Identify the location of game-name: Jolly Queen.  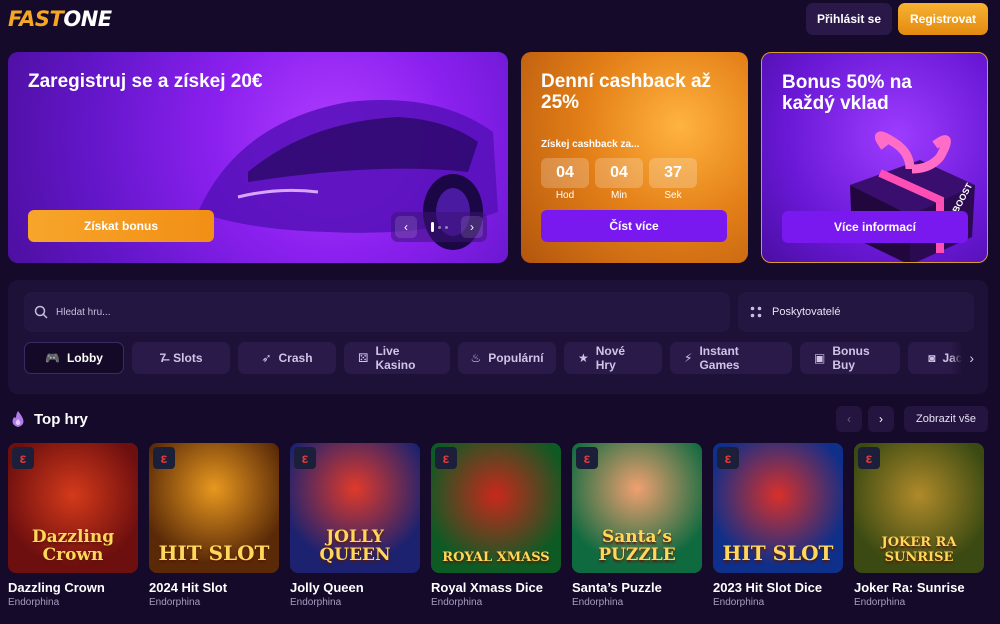
(355, 587).